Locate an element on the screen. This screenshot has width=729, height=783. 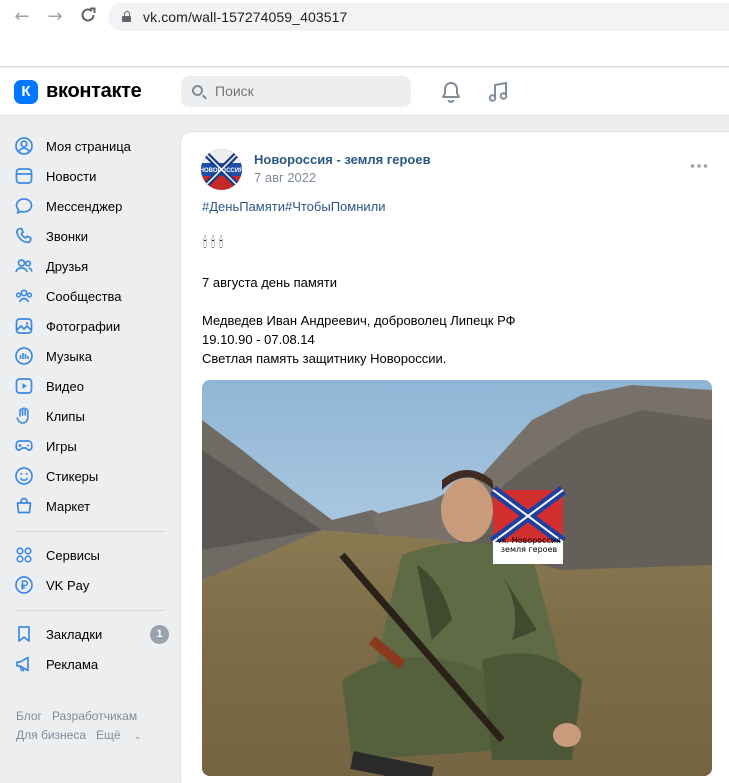
reload-icon is located at coordinates (88, 17).